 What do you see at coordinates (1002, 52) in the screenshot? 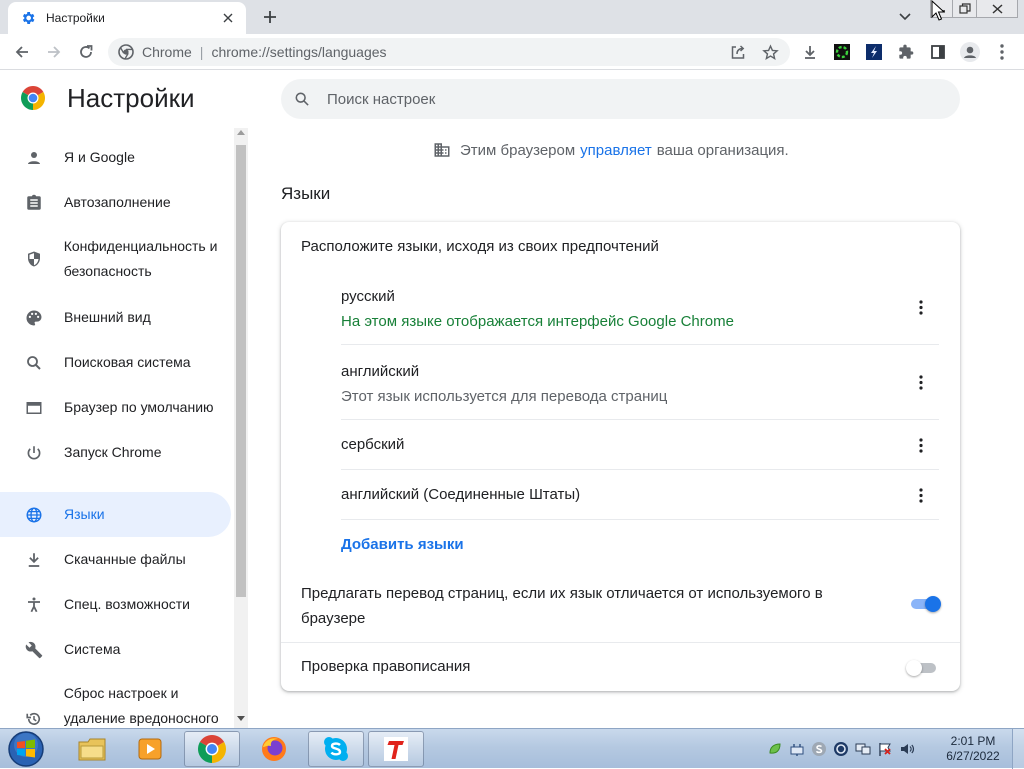
I see `chrome-menu-icon` at bounding box center [1002, 52].